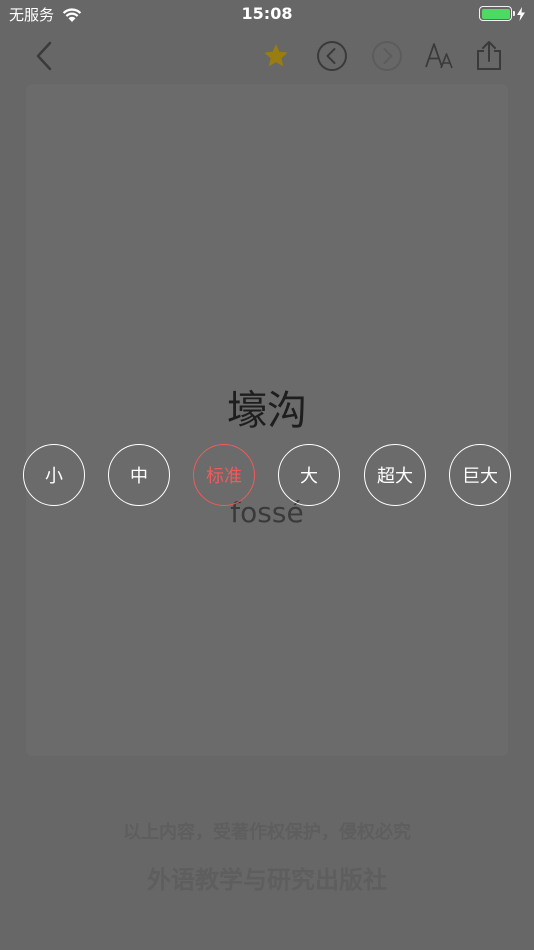 The height and width of the screenshot is (950, 534). Describe the element at coordinates (521, 13) in the screenshot. I see `charging-bolt-icon` at that location.